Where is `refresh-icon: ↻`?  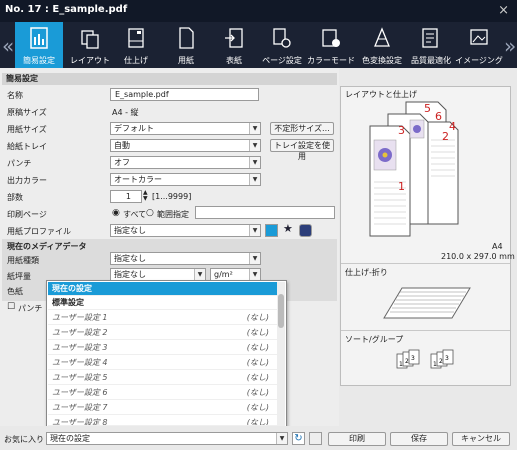
refresh-icon: ↻ is located at coordinates (298, 438).